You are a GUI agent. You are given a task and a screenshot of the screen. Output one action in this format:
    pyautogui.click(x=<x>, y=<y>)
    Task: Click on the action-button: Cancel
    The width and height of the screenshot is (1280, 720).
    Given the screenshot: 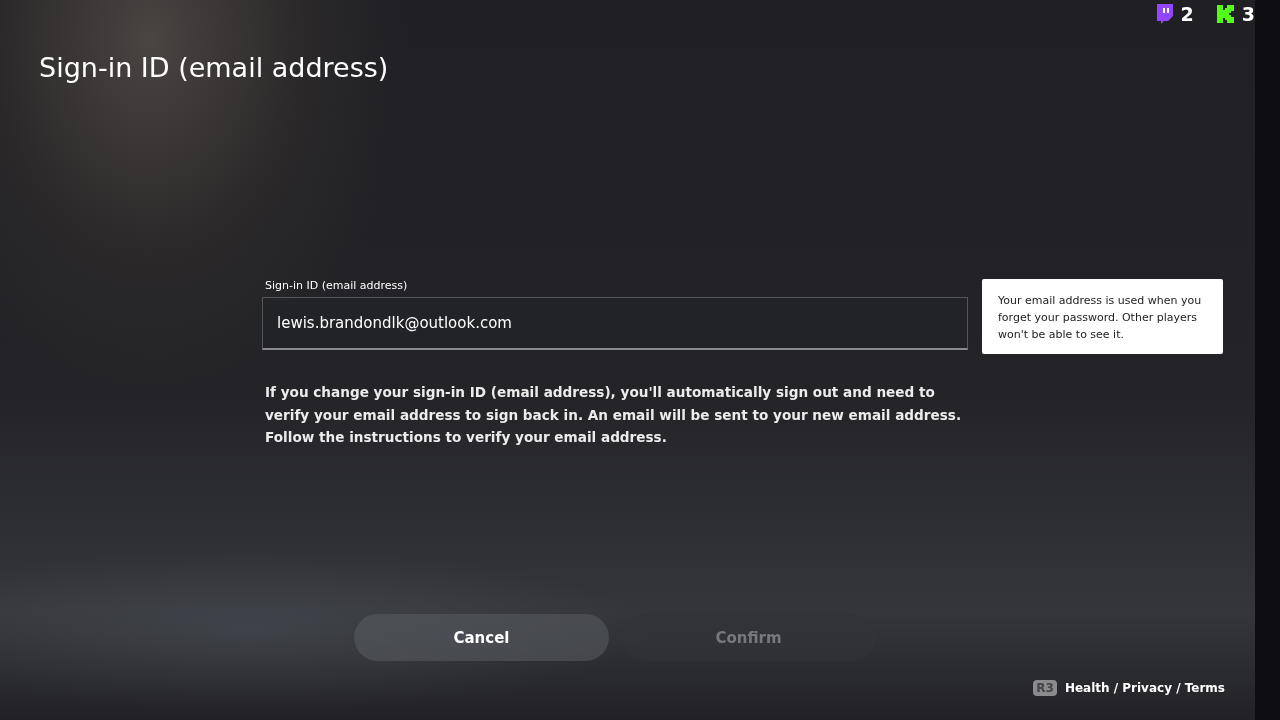 What is the action you would take?
    pyautogui.click(x=481, y=637)
    